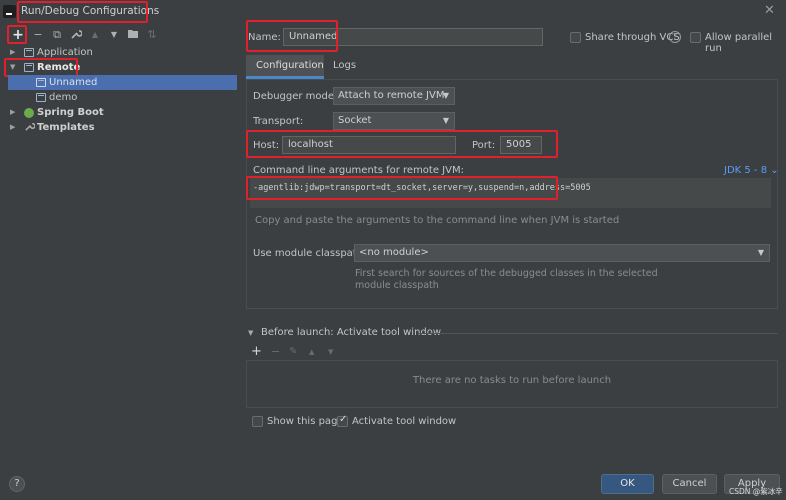 This screenshot has width=786, height=500. Describe the element at coordinates (133, 35) in the screenshot. I see `folder-icon` at that location.